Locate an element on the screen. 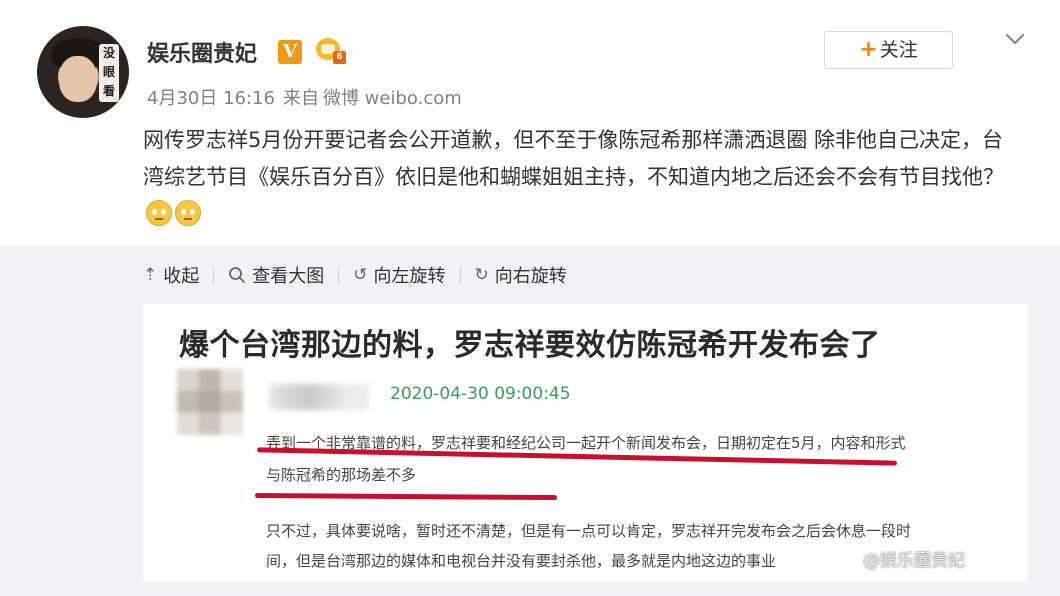 The image size is (1060, 596). post-source: 微博 weibo.com is located at coordinates (392, 98).